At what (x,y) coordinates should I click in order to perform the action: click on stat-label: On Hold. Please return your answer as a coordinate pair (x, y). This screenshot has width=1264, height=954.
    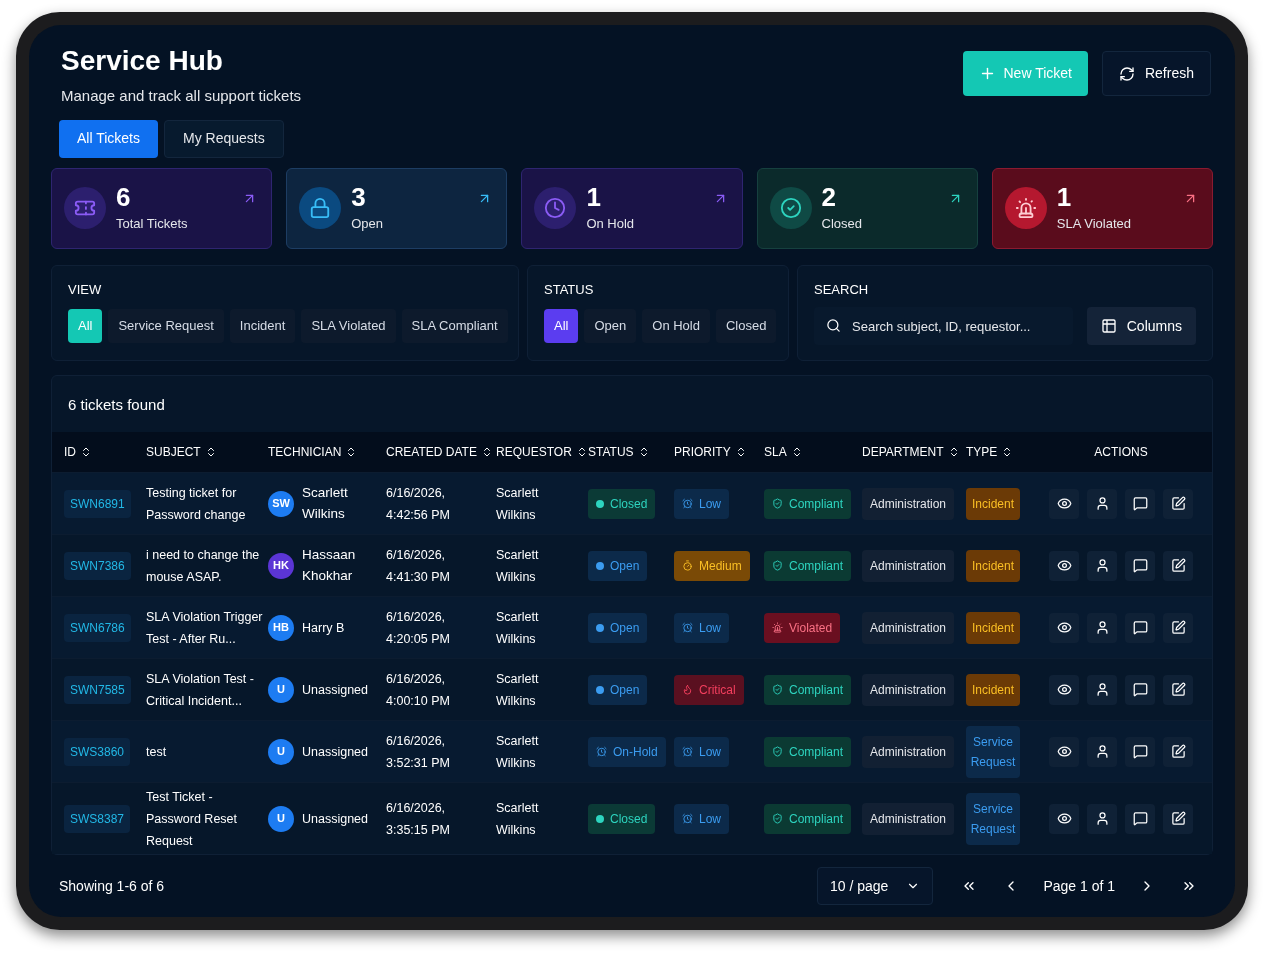
    Looking at the image, I should click on (610, 224).